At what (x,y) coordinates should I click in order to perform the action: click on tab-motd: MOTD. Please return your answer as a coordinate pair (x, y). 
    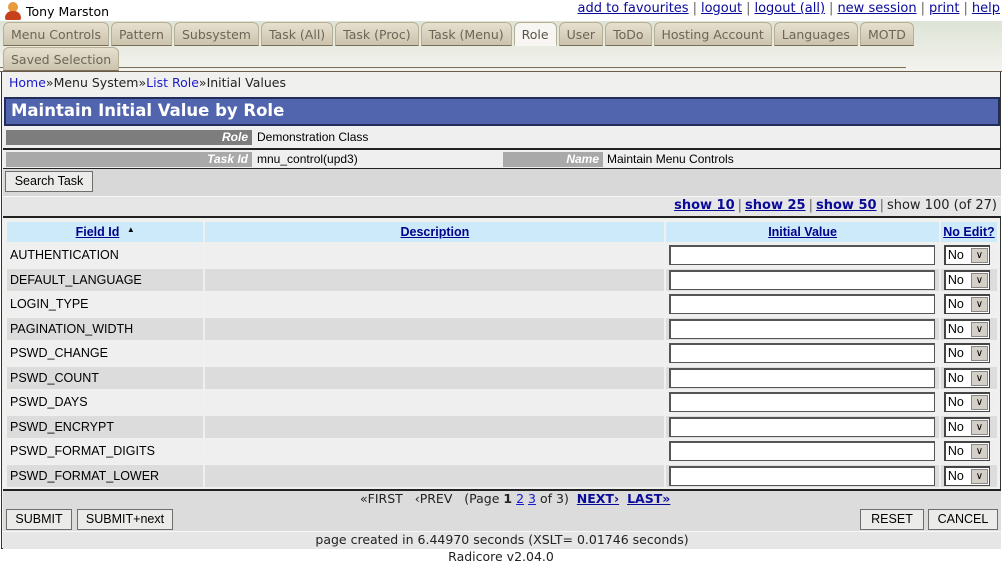
    Looking at the image, I should click on (886, 34).